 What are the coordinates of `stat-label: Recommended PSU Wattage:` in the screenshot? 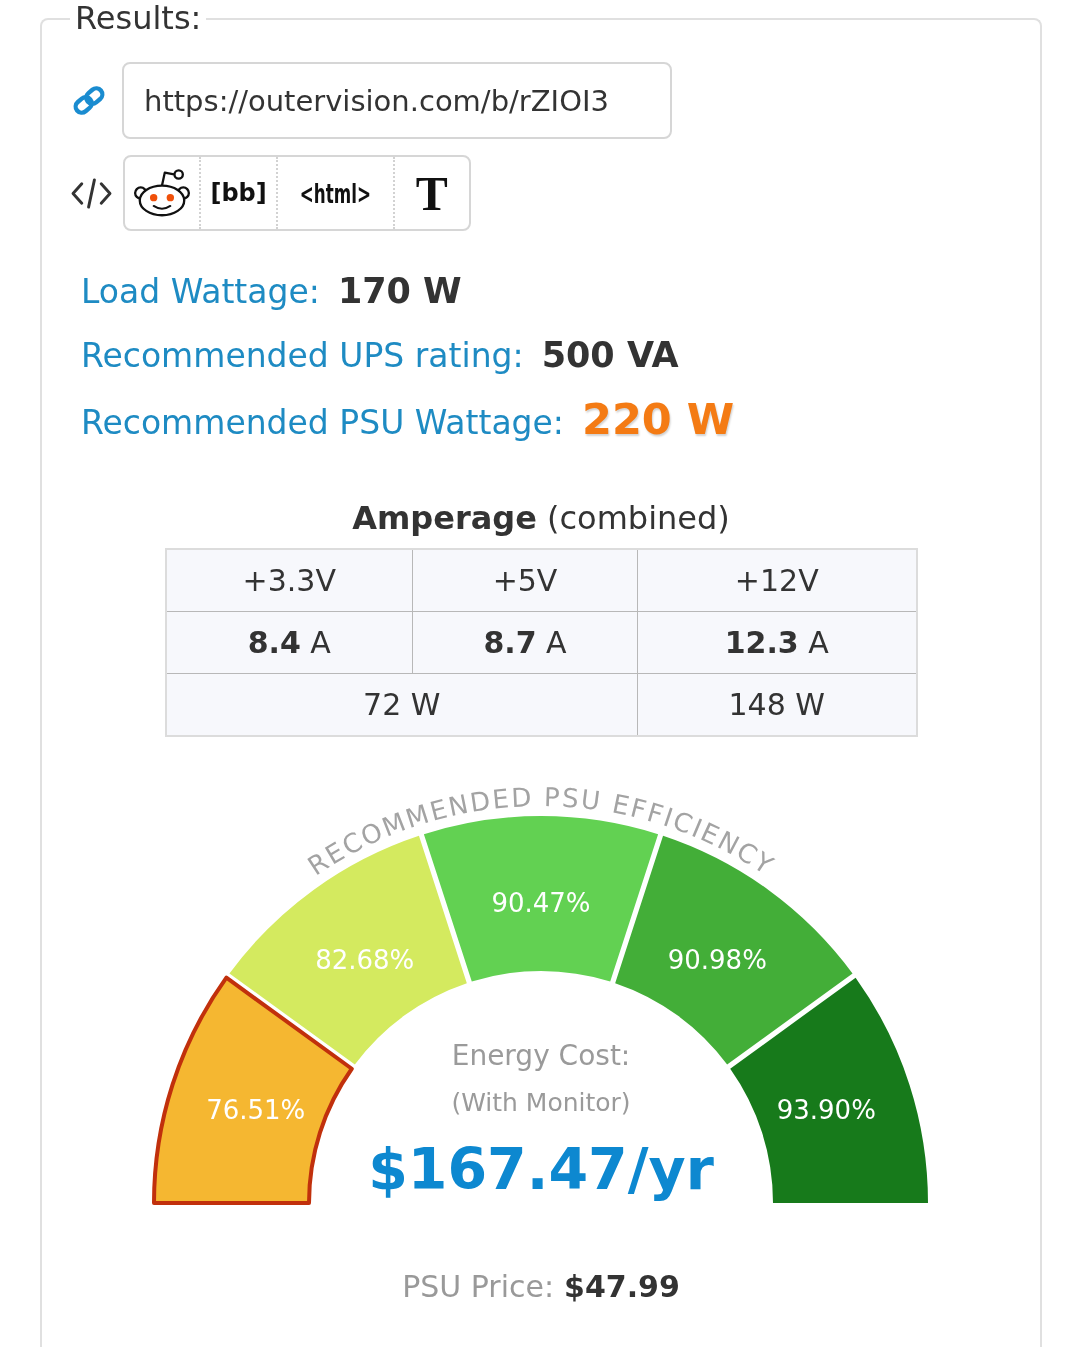 It's located at (322, 423).